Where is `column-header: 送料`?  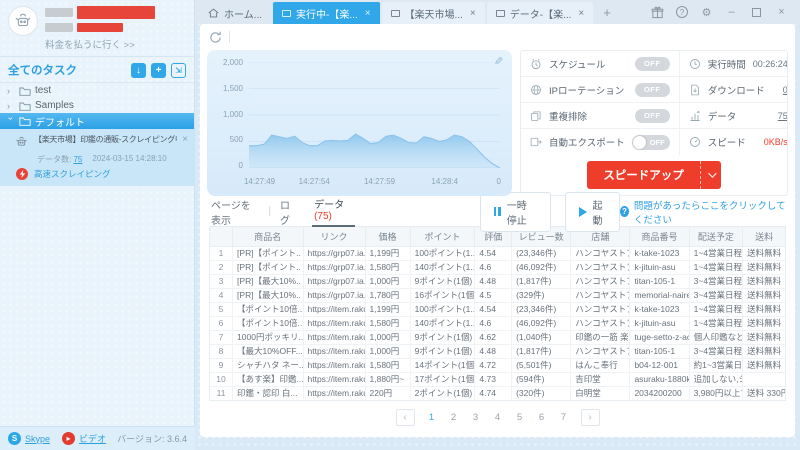 column-header: 送料 is located at coordinates (763, 237).